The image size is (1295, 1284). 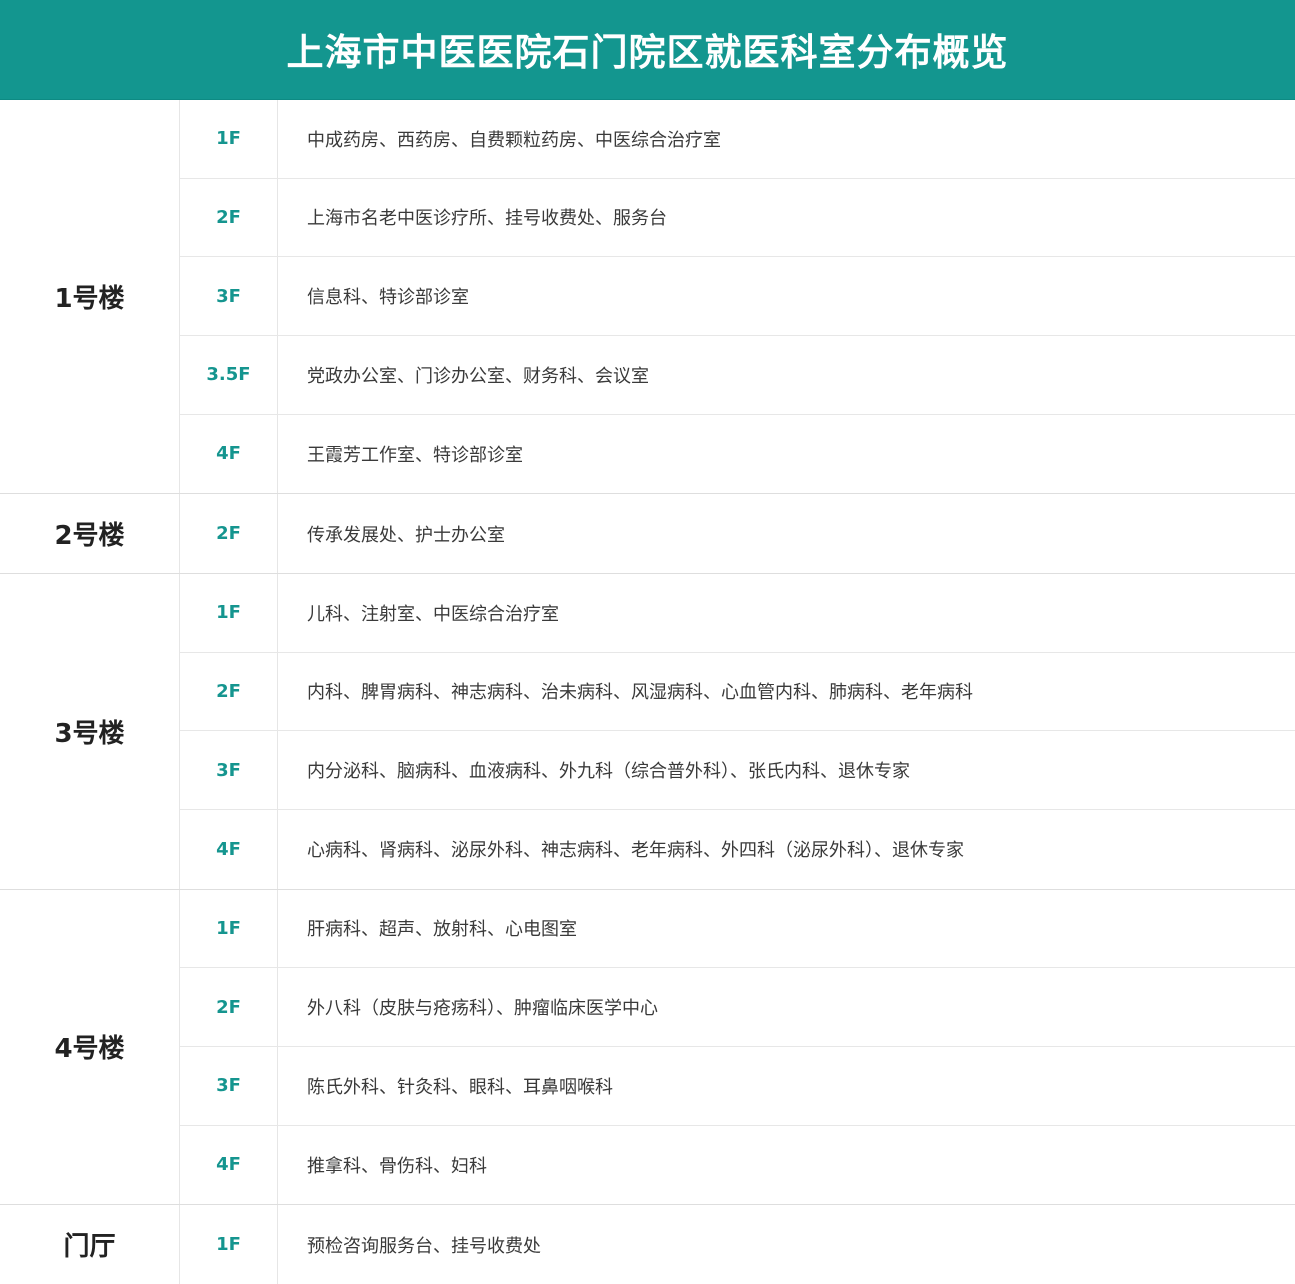 I want to click on page-header: 上海市中医医院石门院区就医科室分布概览, so click(x=647, y=50).